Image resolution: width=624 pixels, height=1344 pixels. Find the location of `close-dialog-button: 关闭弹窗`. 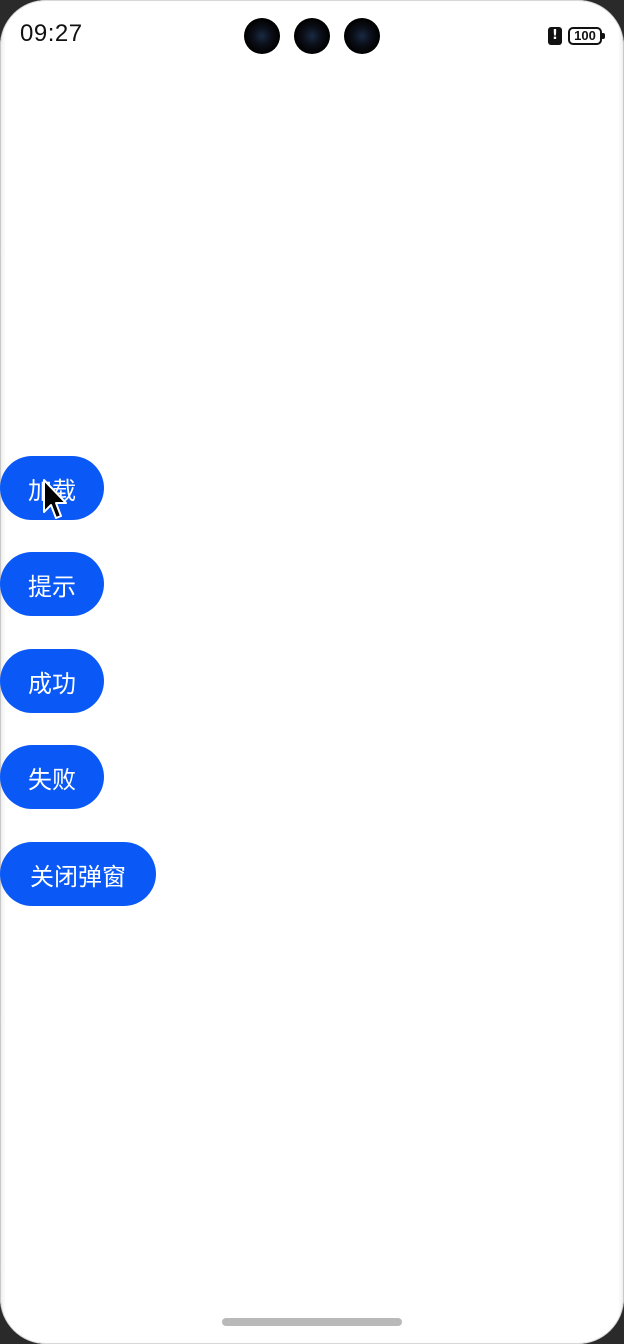

close-dialog-button: 关闭弹窗 is located at coordinates (78, 874).